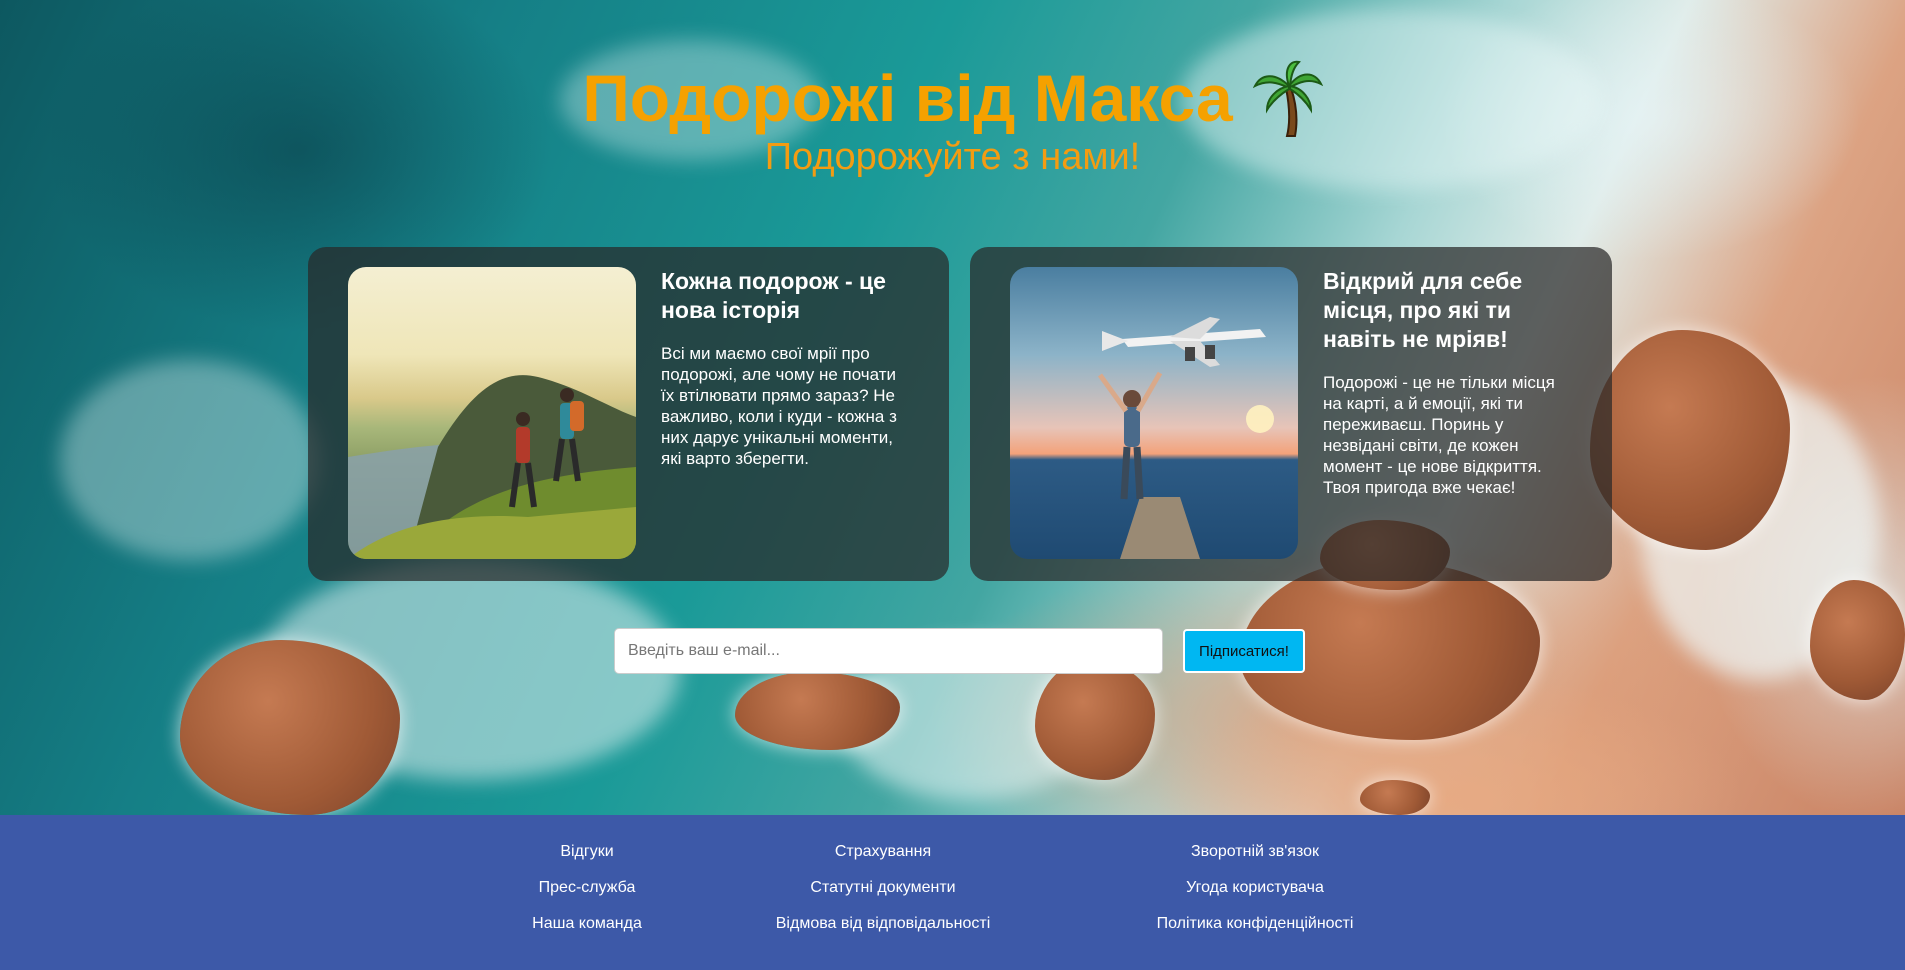  Describe the element at coordinates (587, 924) in the screenshot. I see `footer-link-team: Наша команда` at that location.